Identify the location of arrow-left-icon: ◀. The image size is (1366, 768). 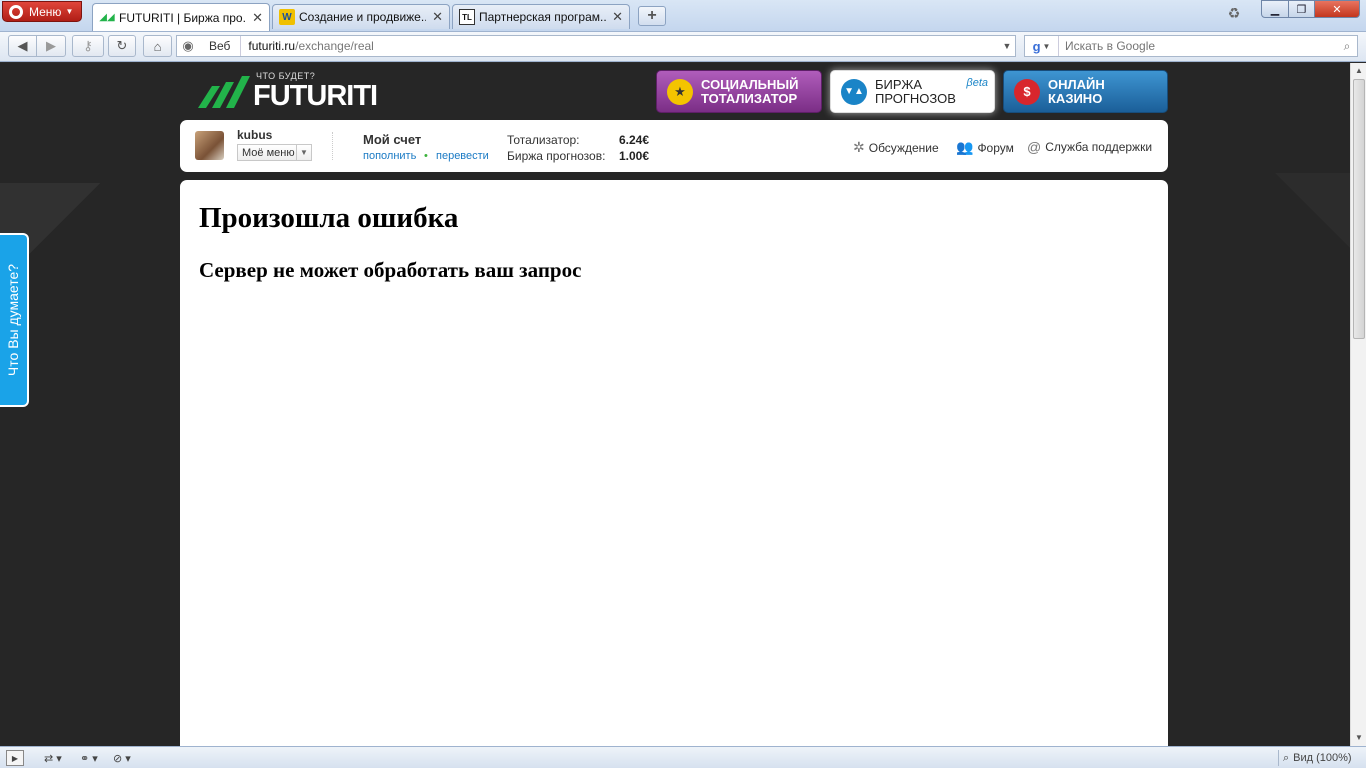
(22, 45).